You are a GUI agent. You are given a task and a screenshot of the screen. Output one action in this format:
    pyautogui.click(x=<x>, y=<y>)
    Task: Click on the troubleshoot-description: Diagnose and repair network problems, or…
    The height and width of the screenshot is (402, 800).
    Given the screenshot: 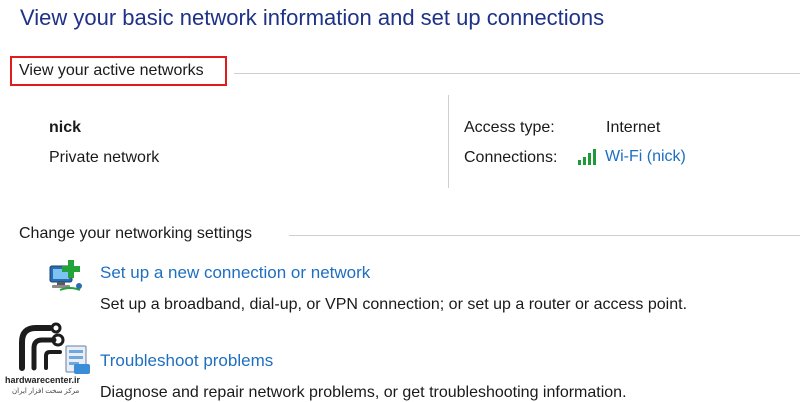 What is the action you would take?
    pyautogui.click(x=363, y=392)
    